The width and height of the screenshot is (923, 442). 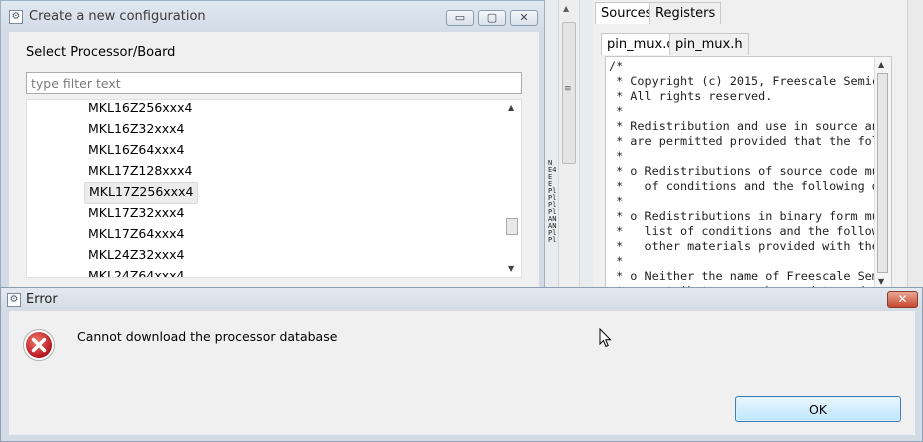 I want to click on list-item: MKL16Z256xxx4, so click(x=140, y=109).